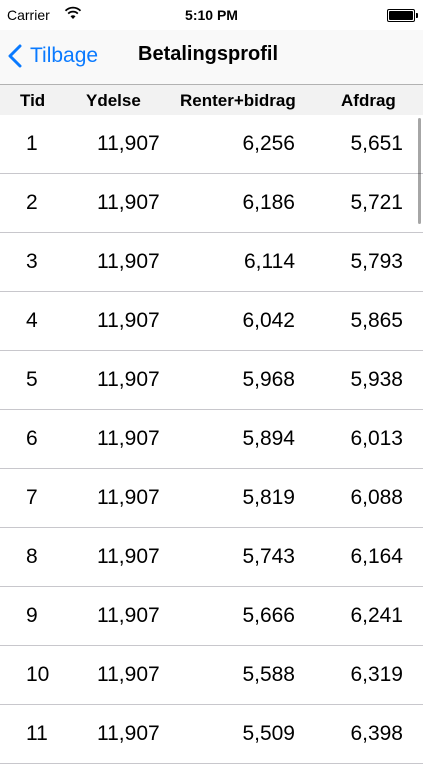 The image size is (423, 764). Describe the element at coordinates (376, 556) in the screenshot. I see `cell-afdrag: 6,164` at that location.